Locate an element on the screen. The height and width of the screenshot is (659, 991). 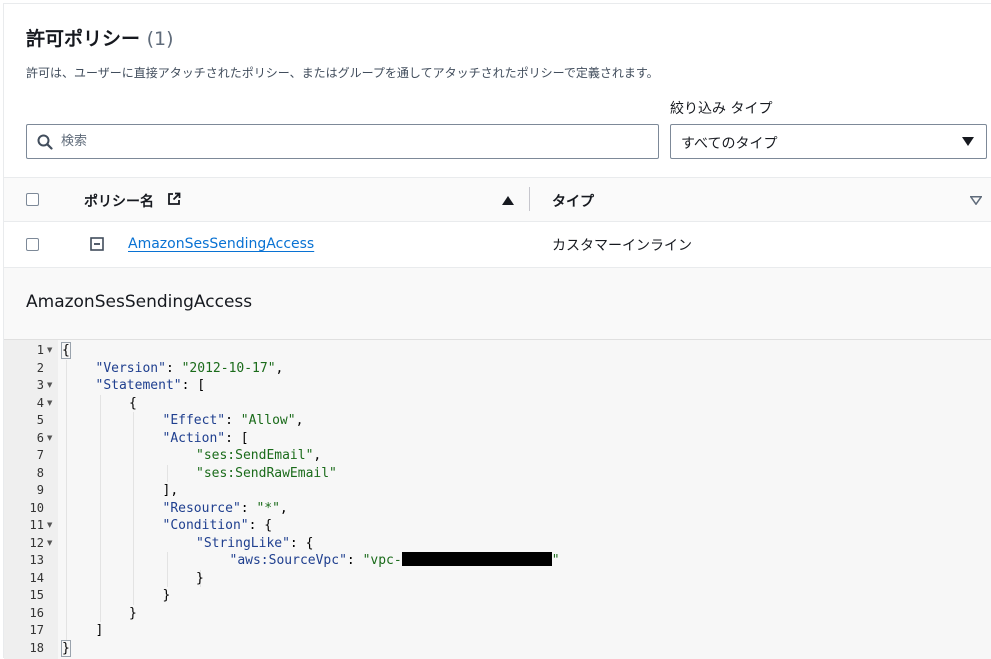
json-key: "Condition" is located at coordinates (205, 525).